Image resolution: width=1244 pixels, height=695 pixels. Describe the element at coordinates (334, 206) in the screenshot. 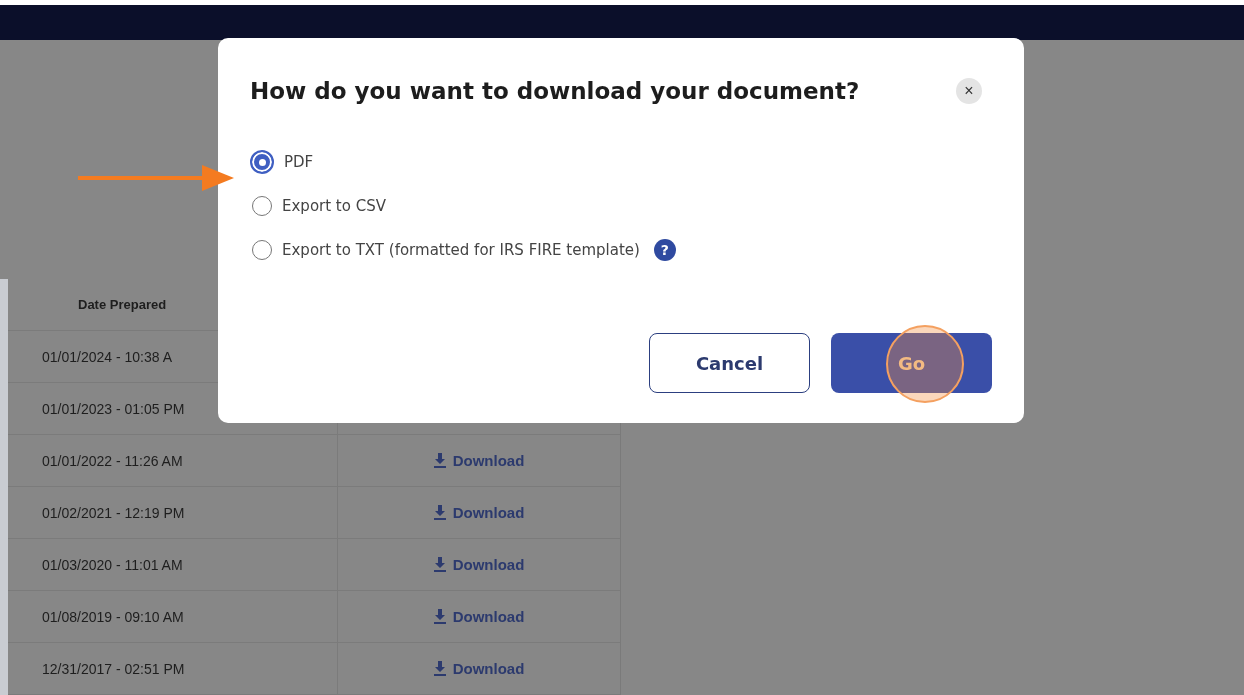

I see `option-label: Export to CSV` at that location.